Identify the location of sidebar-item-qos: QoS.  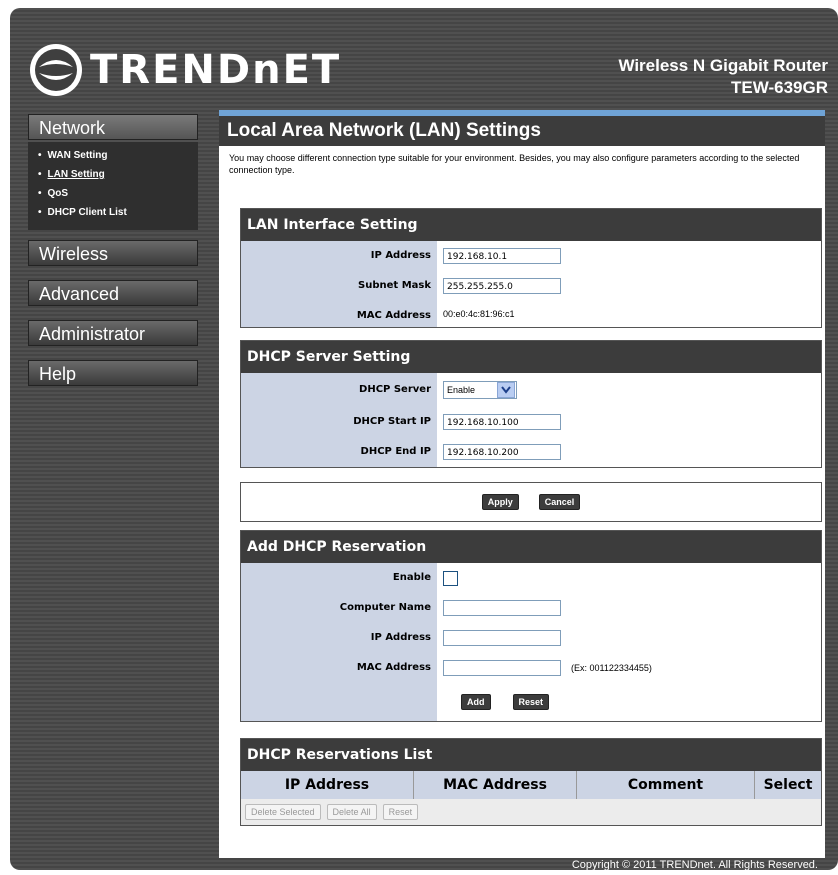
(118, 193).